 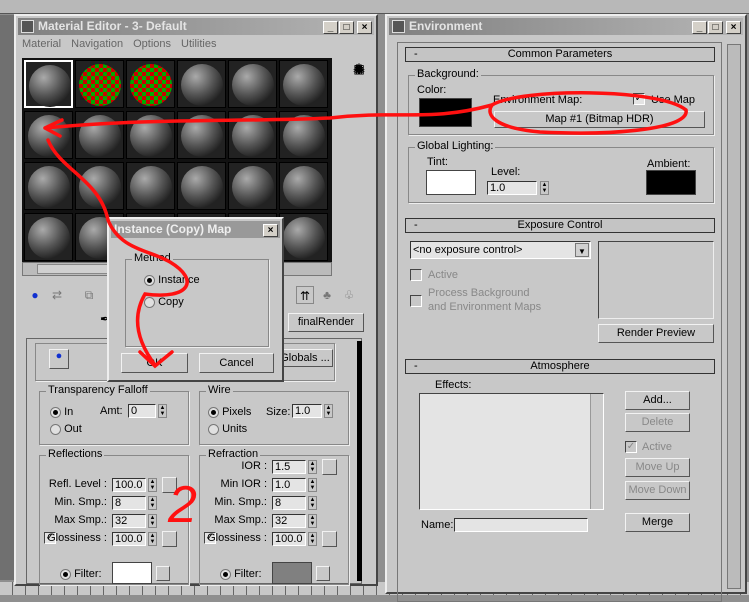 I want to click on annotation-arrow-to-ok, so click(x=117, y=253).